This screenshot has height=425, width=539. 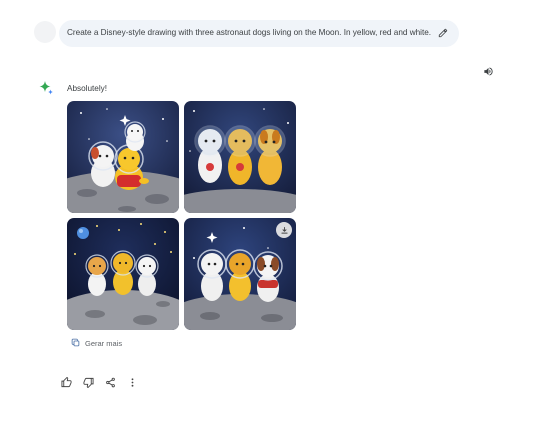 What do you see at coordinates (284, 230) in the screenshot?
I see `download-icon` at bounding box center [284, 230].